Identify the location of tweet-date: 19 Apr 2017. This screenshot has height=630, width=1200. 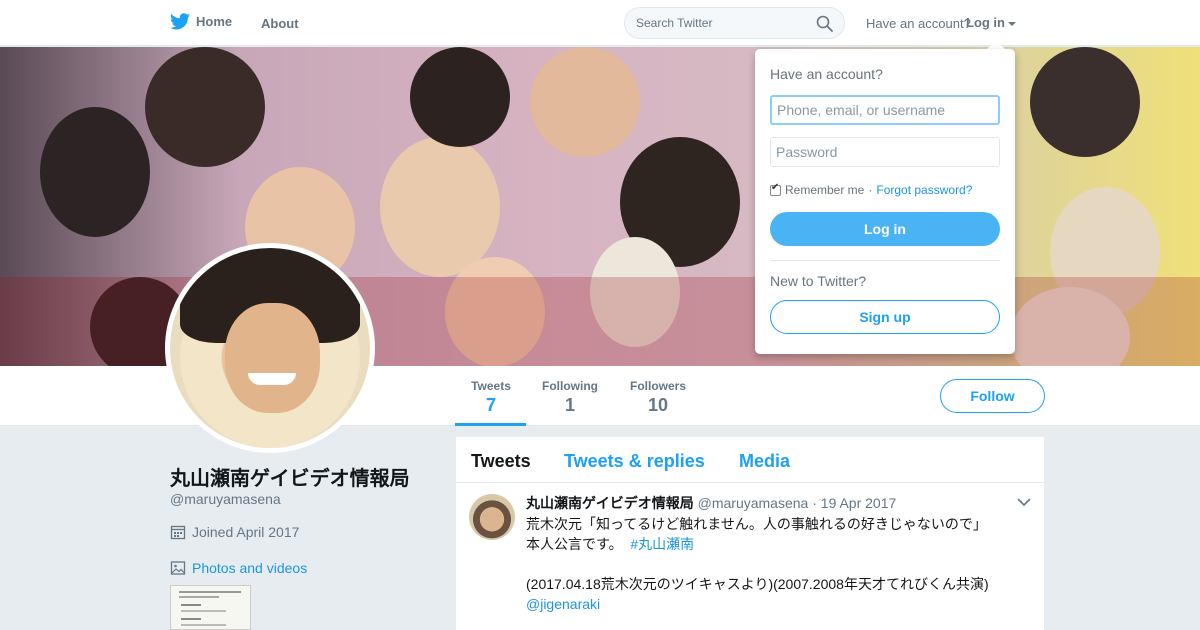
(859, 503).